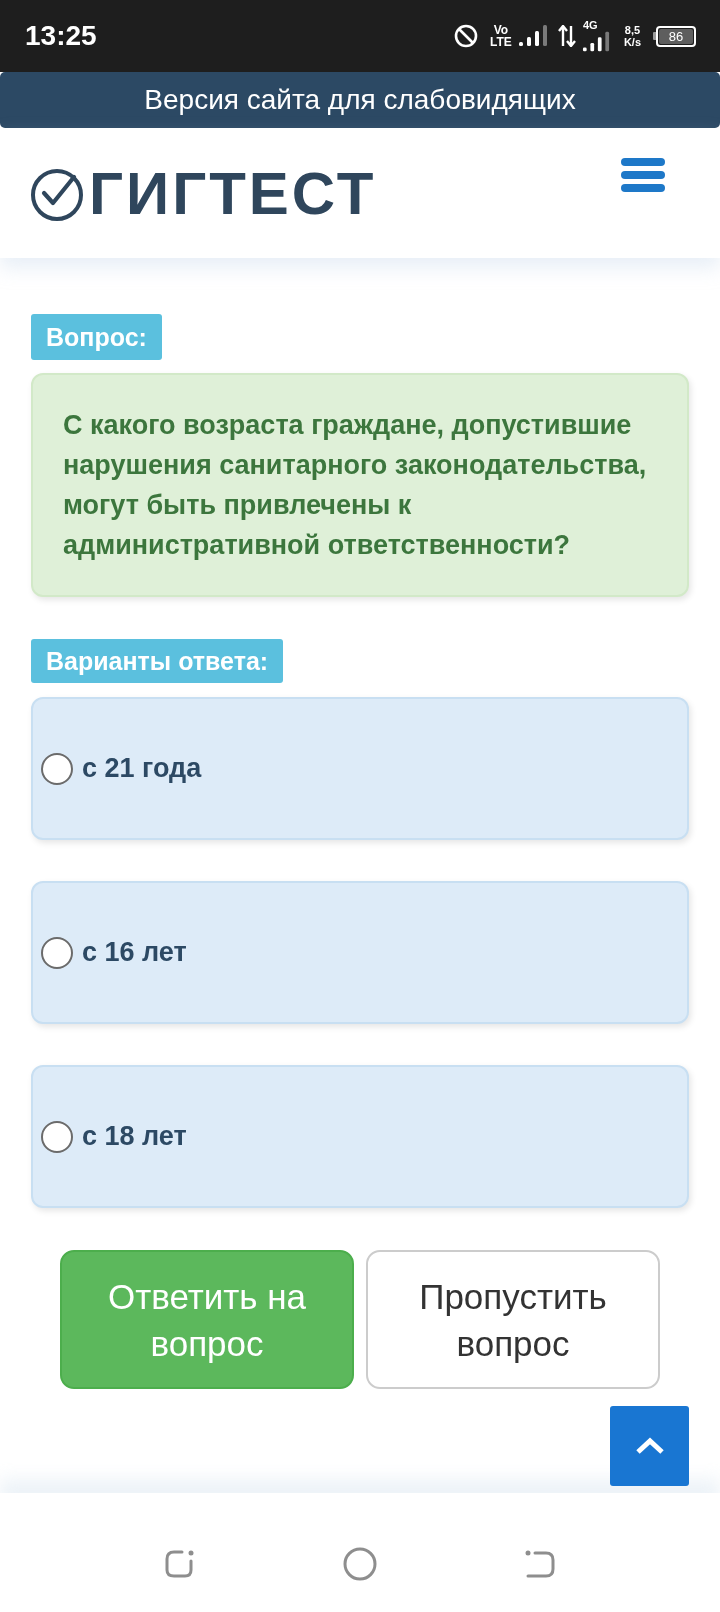 This screenshot has width=720, height=1612. I want to click on status-time: 13:25, so click(61, 36).